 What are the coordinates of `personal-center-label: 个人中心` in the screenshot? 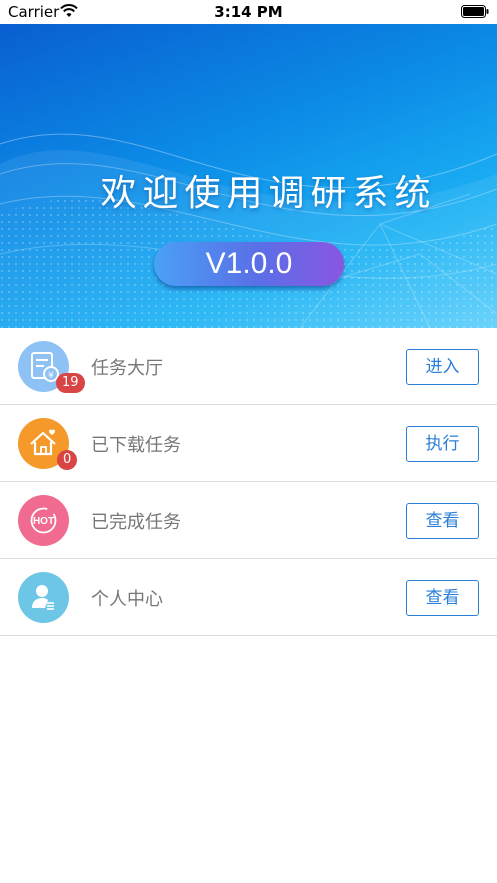 It's located at (127, 599).